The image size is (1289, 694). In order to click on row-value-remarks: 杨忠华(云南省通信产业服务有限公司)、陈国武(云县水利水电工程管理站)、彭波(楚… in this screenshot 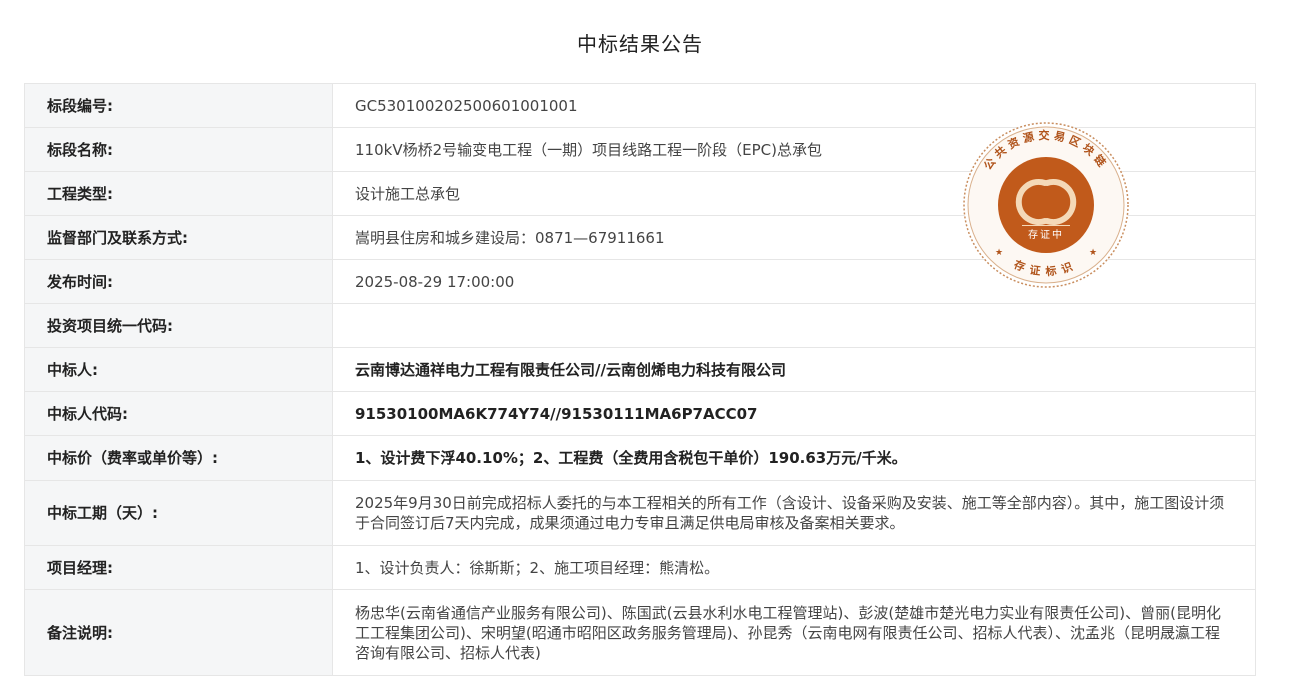, I will do `click(794, 632)`.